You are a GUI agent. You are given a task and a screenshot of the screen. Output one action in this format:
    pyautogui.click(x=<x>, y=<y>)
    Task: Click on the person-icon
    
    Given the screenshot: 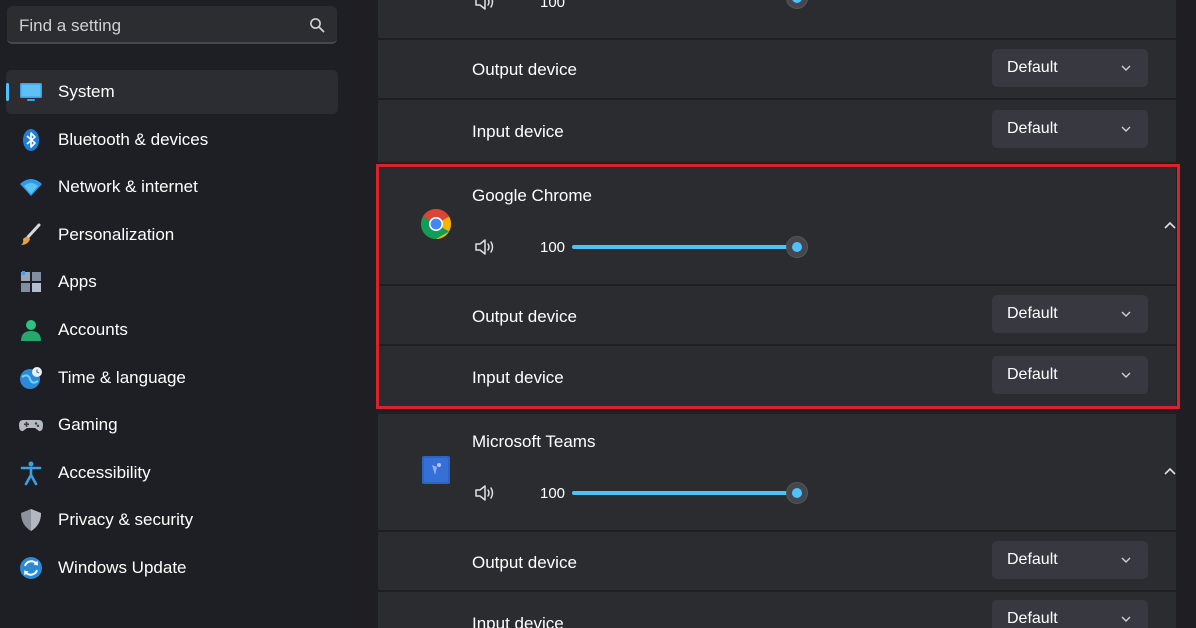 What is the action you would take?
    pyautogui.click(x=31, y=330)
    